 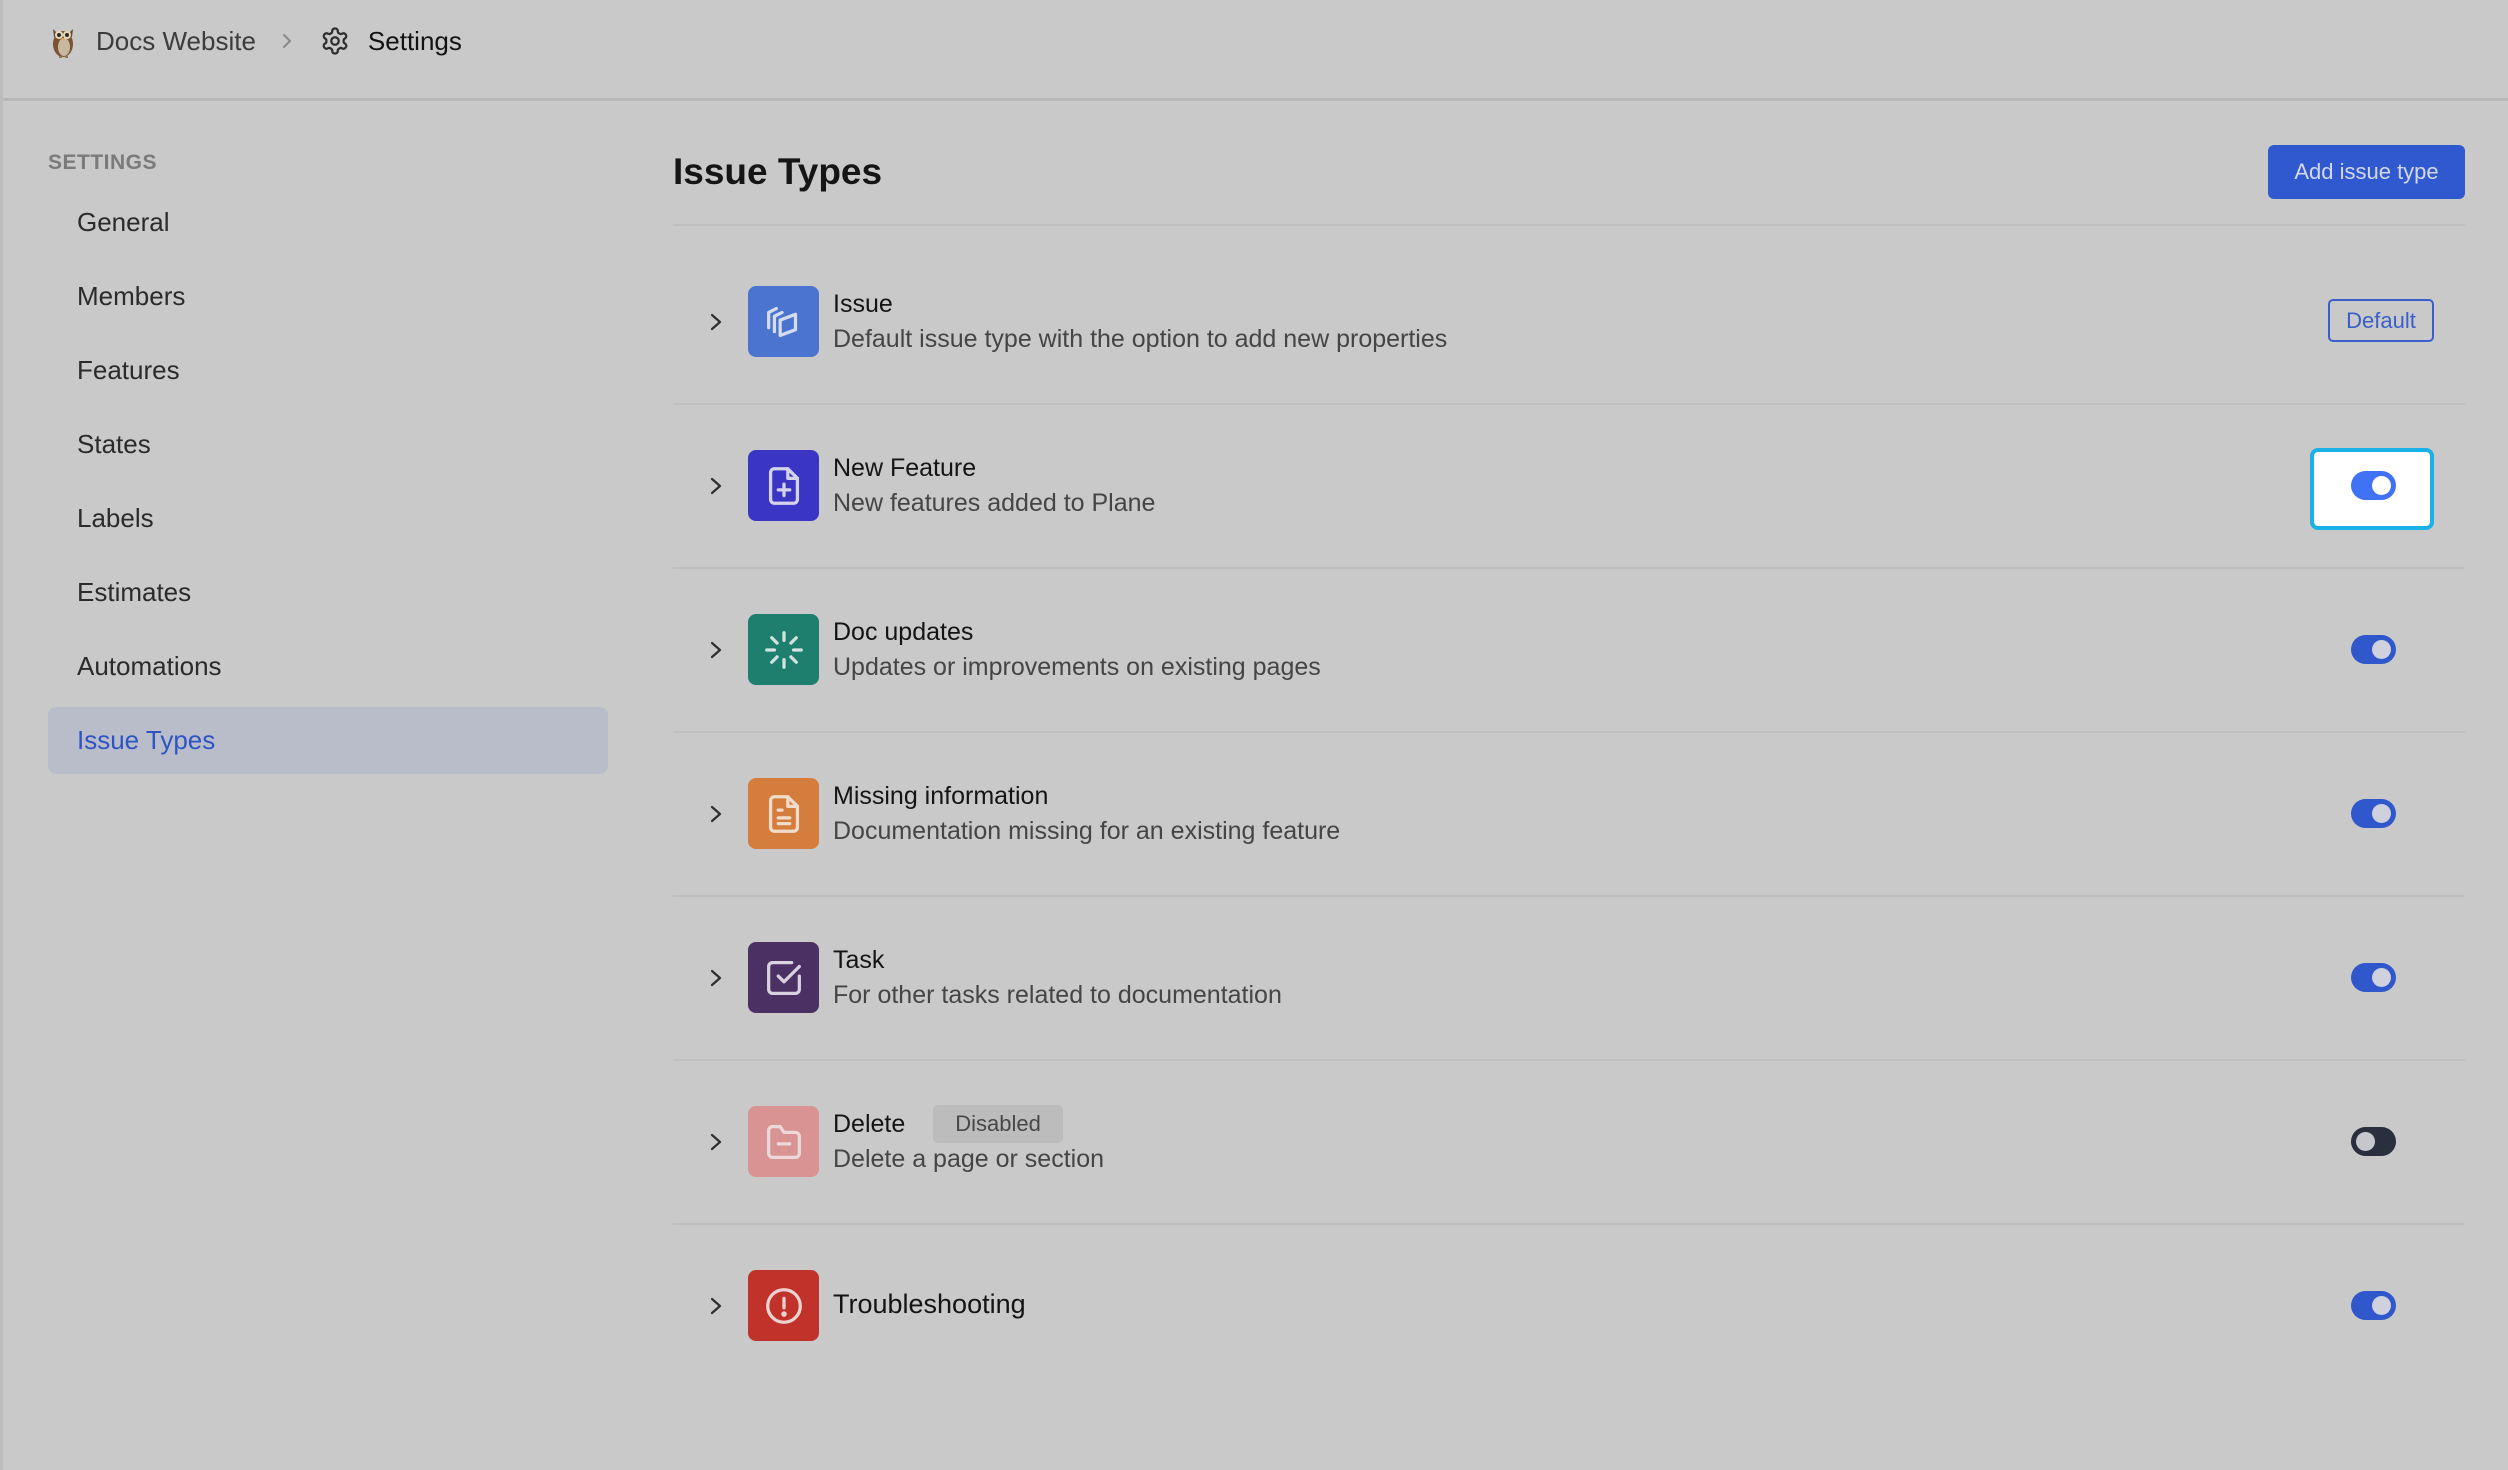 I want to click on sidebar-item-general: General, so click(x=328, y=222).